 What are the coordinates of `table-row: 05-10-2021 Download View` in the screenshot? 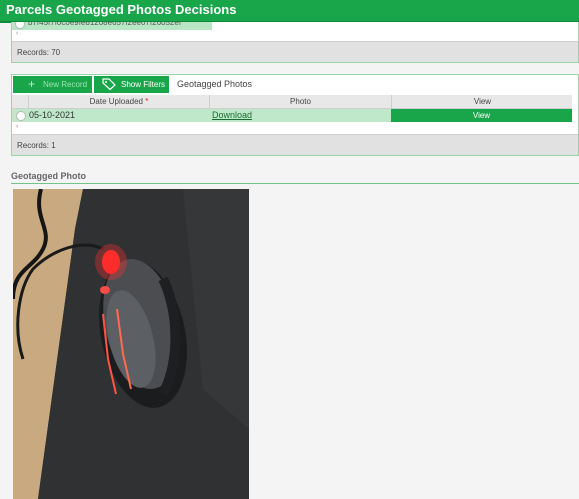 It's located at (292, 115).